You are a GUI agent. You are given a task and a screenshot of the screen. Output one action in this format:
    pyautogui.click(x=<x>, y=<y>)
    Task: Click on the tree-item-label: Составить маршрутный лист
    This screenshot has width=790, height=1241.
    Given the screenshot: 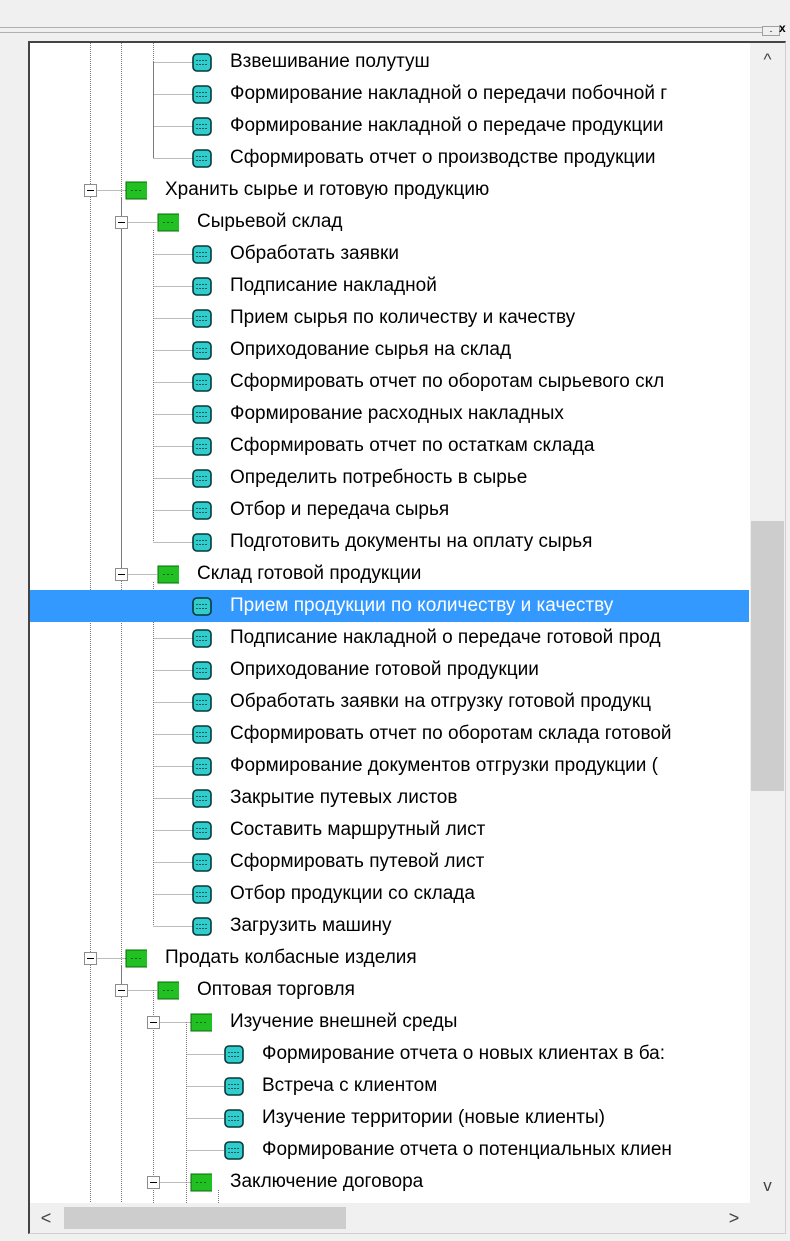 What is the action you would take?
    pyautogui.click(x=358, y=829)
    